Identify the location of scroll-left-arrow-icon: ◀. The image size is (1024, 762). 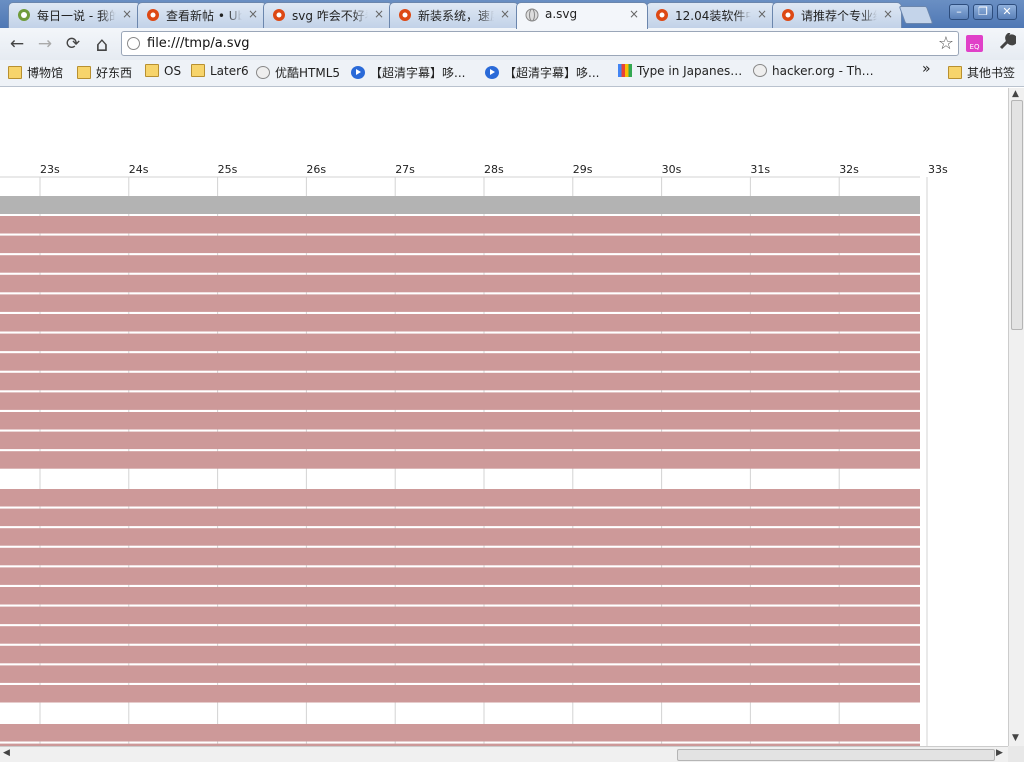
(6, 753).